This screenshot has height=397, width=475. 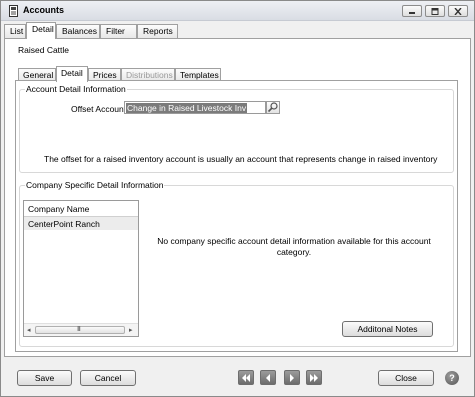 I want to click on close-icon, so click(x=458, y=11).